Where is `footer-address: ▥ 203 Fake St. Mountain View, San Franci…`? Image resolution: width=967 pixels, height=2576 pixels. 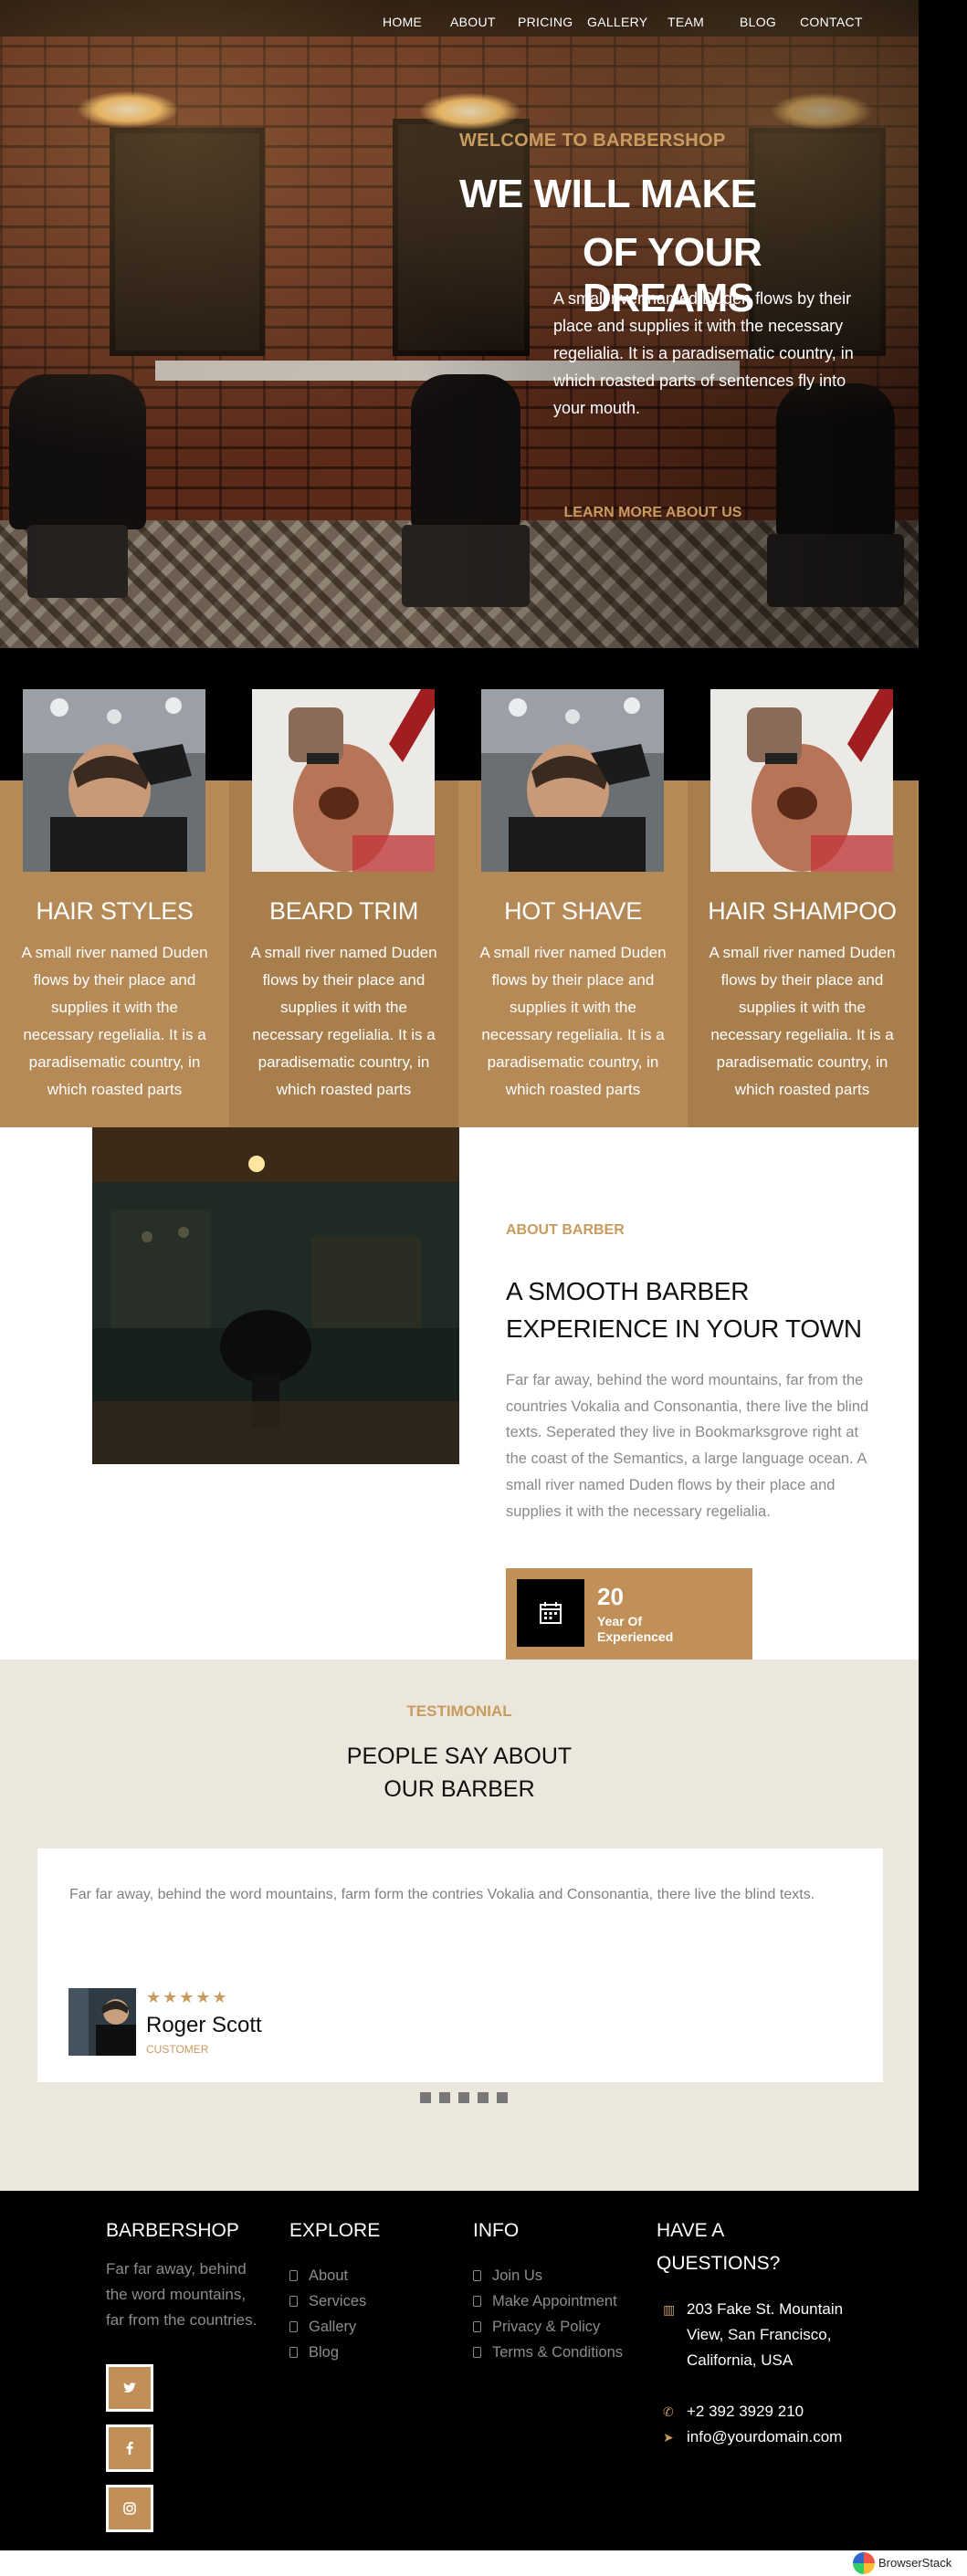 footer-address: ▥ 203 Fake St. Mountain View, San Franci… is located at coordinates (754, 2335).